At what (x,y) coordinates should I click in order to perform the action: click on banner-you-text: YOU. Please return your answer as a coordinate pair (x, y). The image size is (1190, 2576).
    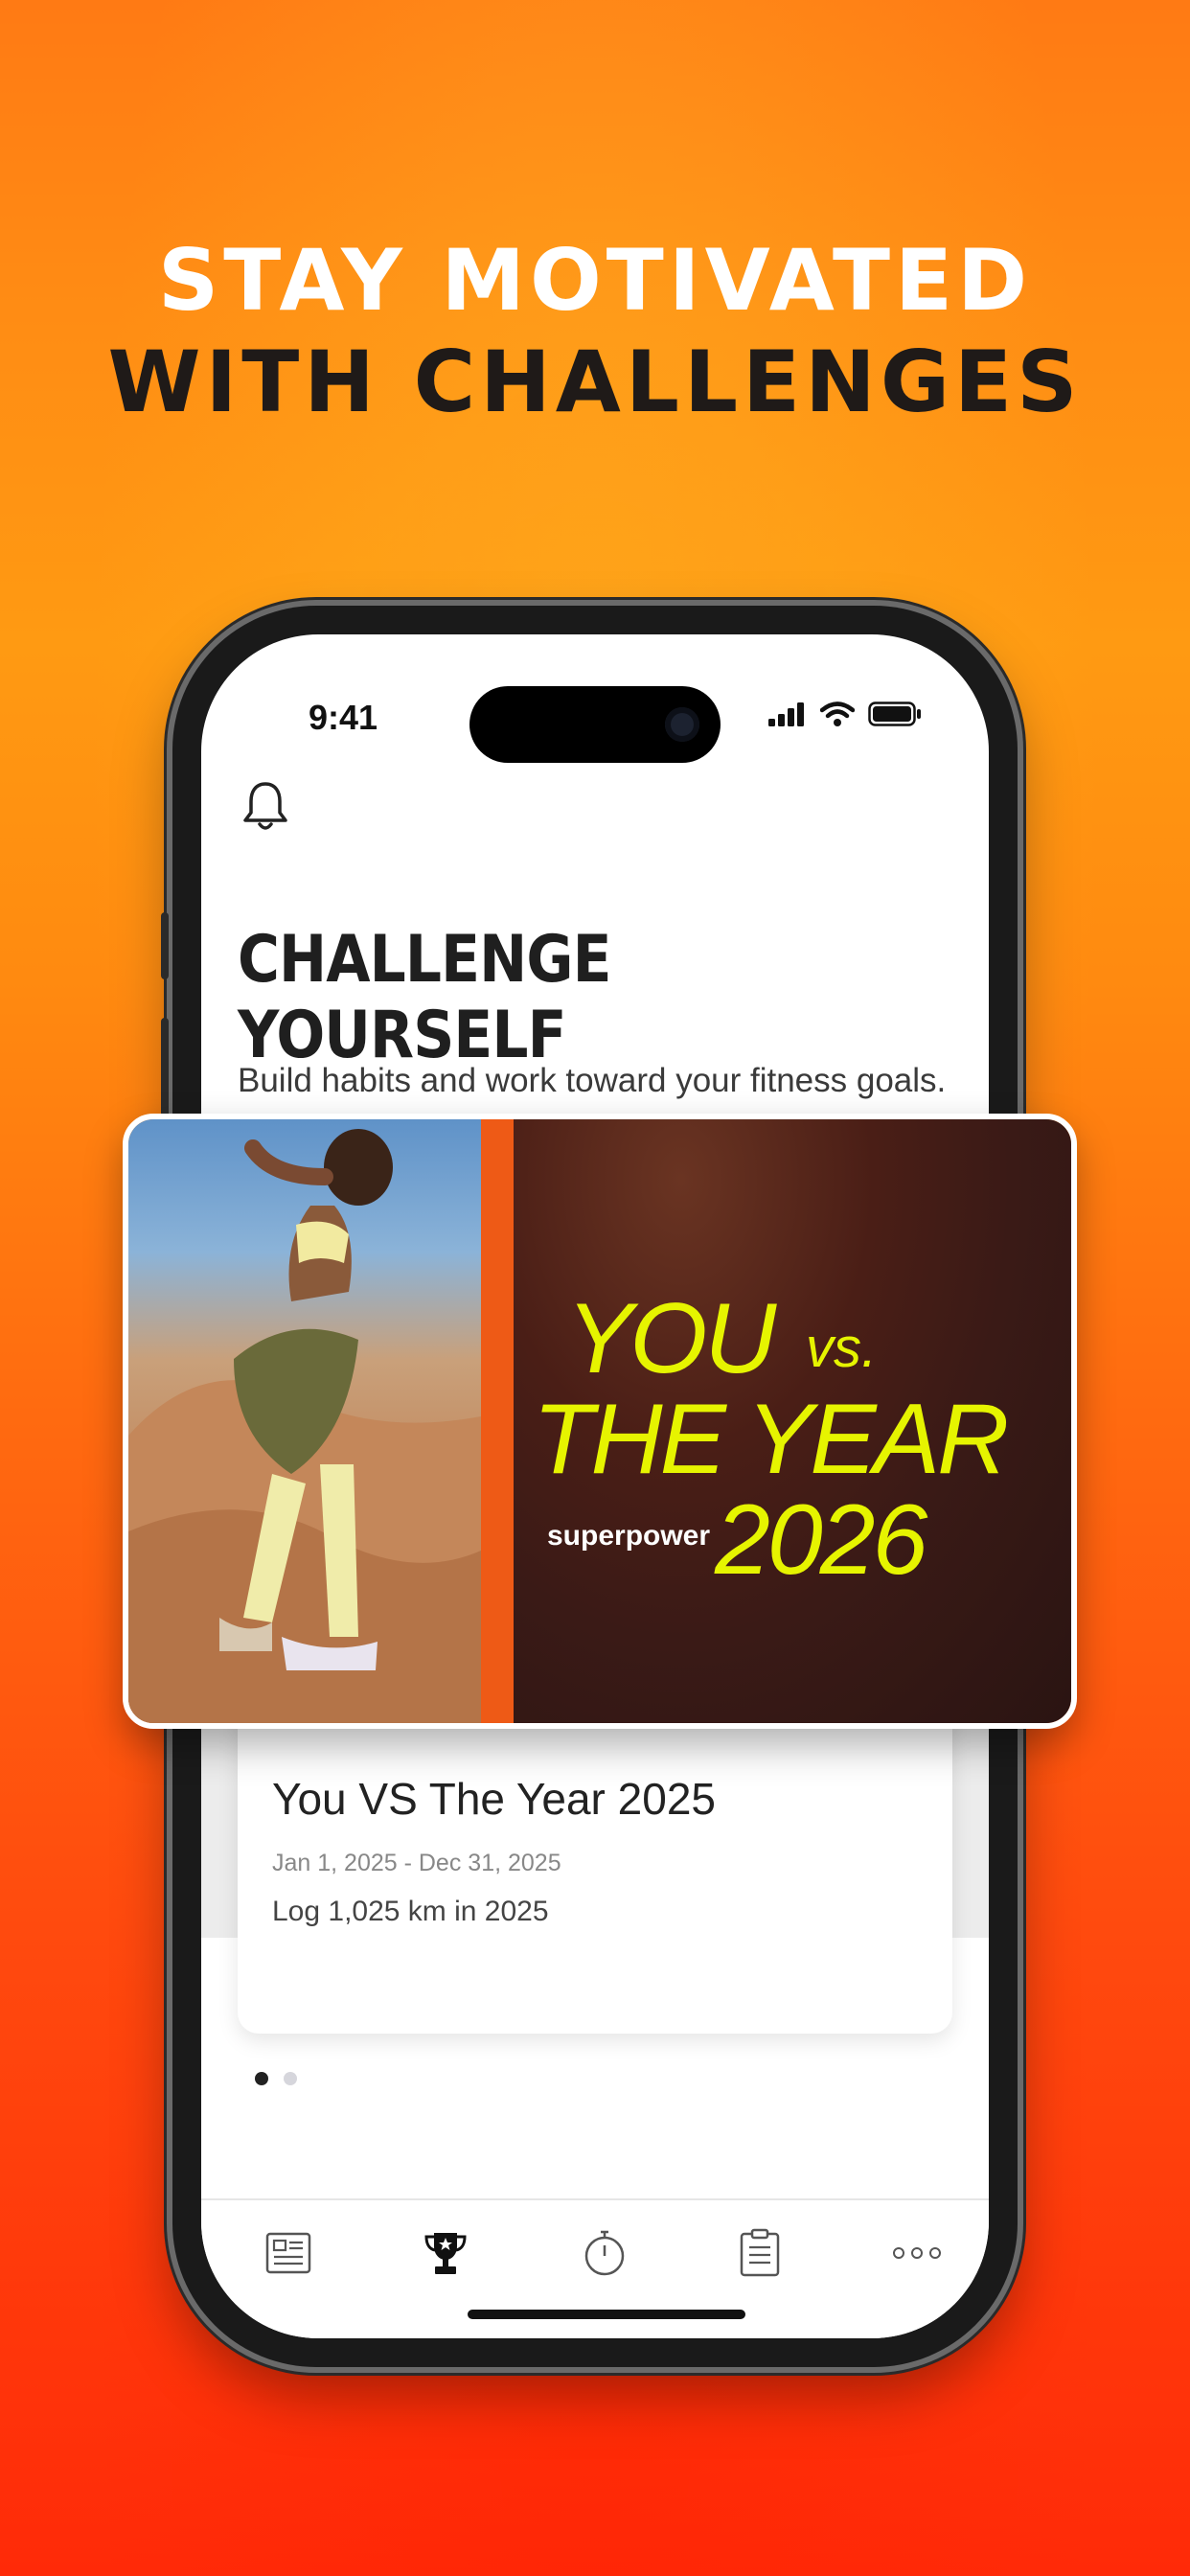
    Looking at the image, I should click on (671, 1338).